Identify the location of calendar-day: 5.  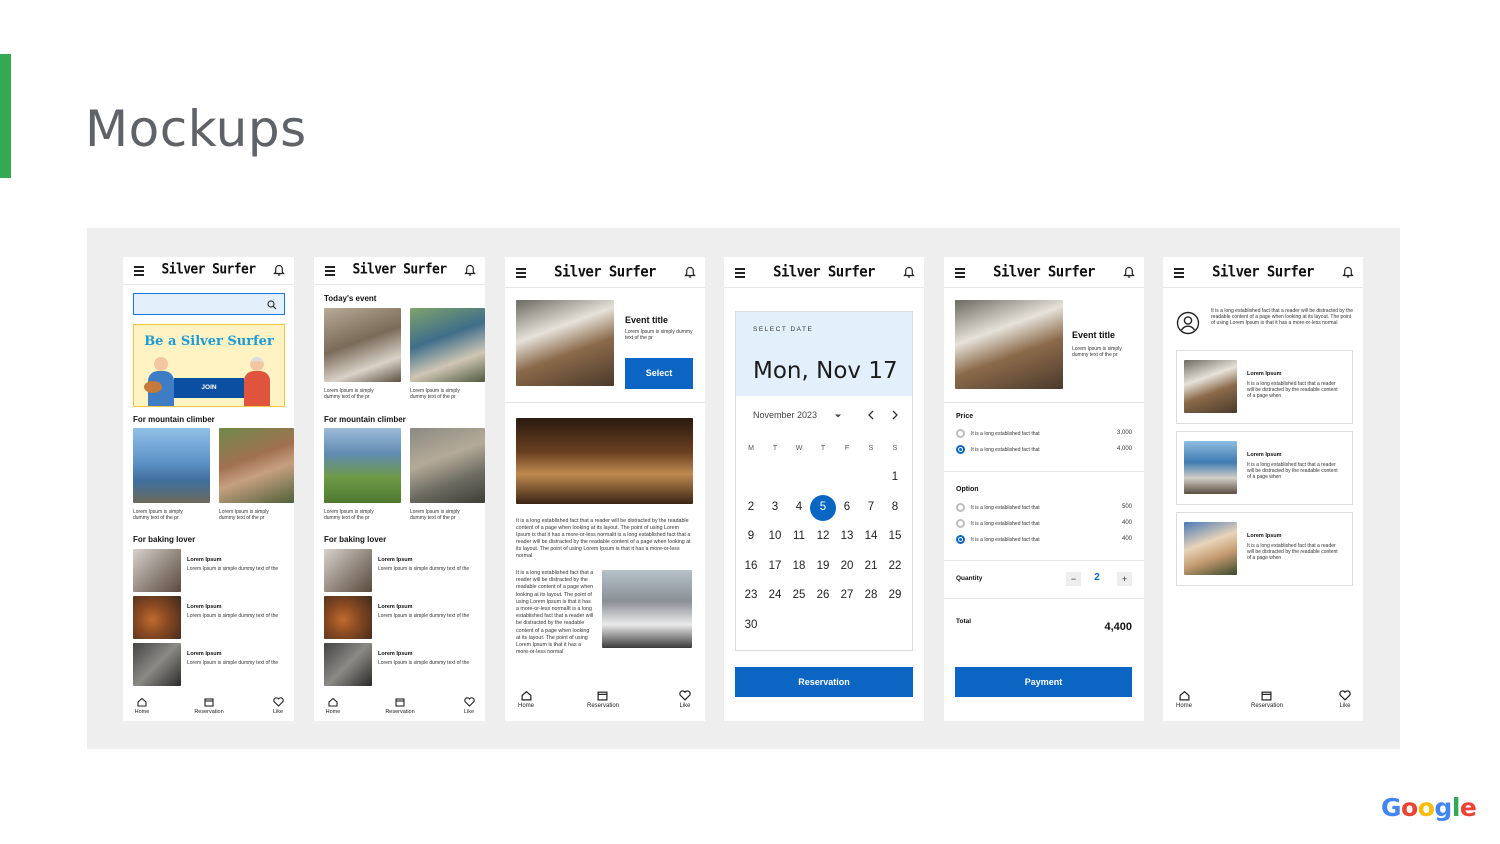
(823, 507).